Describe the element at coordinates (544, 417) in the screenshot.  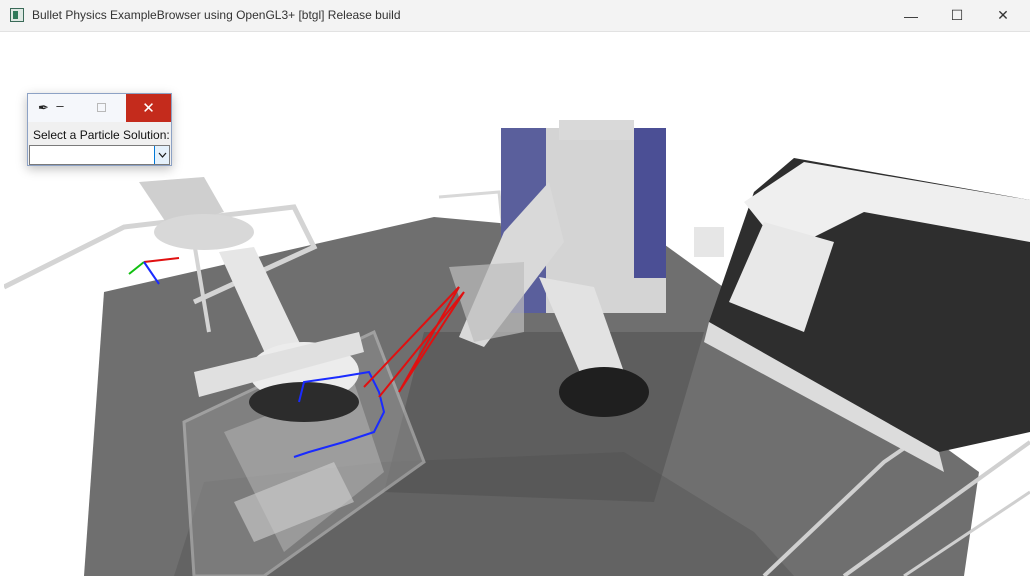
I see `robot-shadow` at that location.